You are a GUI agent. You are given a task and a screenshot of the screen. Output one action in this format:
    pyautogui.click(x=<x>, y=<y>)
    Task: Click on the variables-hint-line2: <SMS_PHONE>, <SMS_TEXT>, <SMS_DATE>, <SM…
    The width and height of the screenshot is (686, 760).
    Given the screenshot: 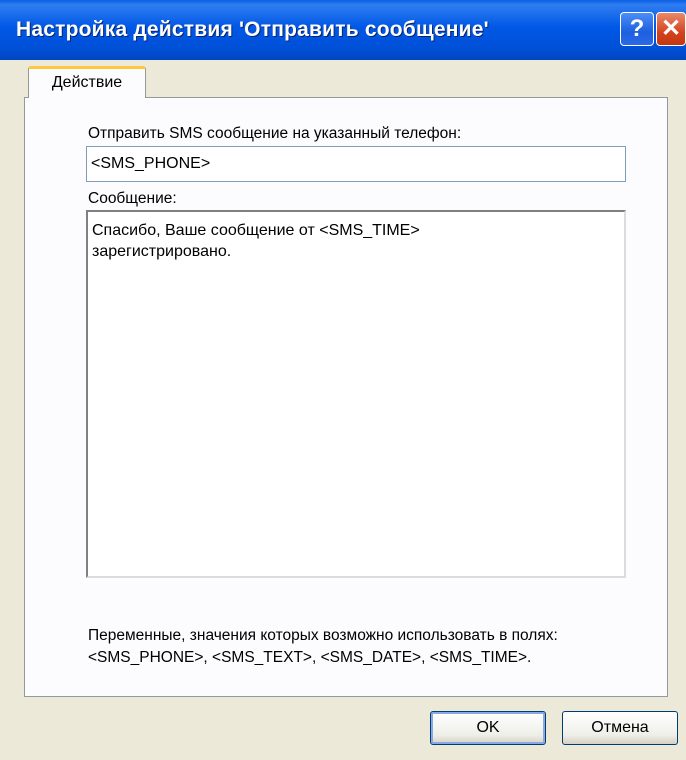 What is the action you would take?
    pyautogui.click(x=310, y=657)
    